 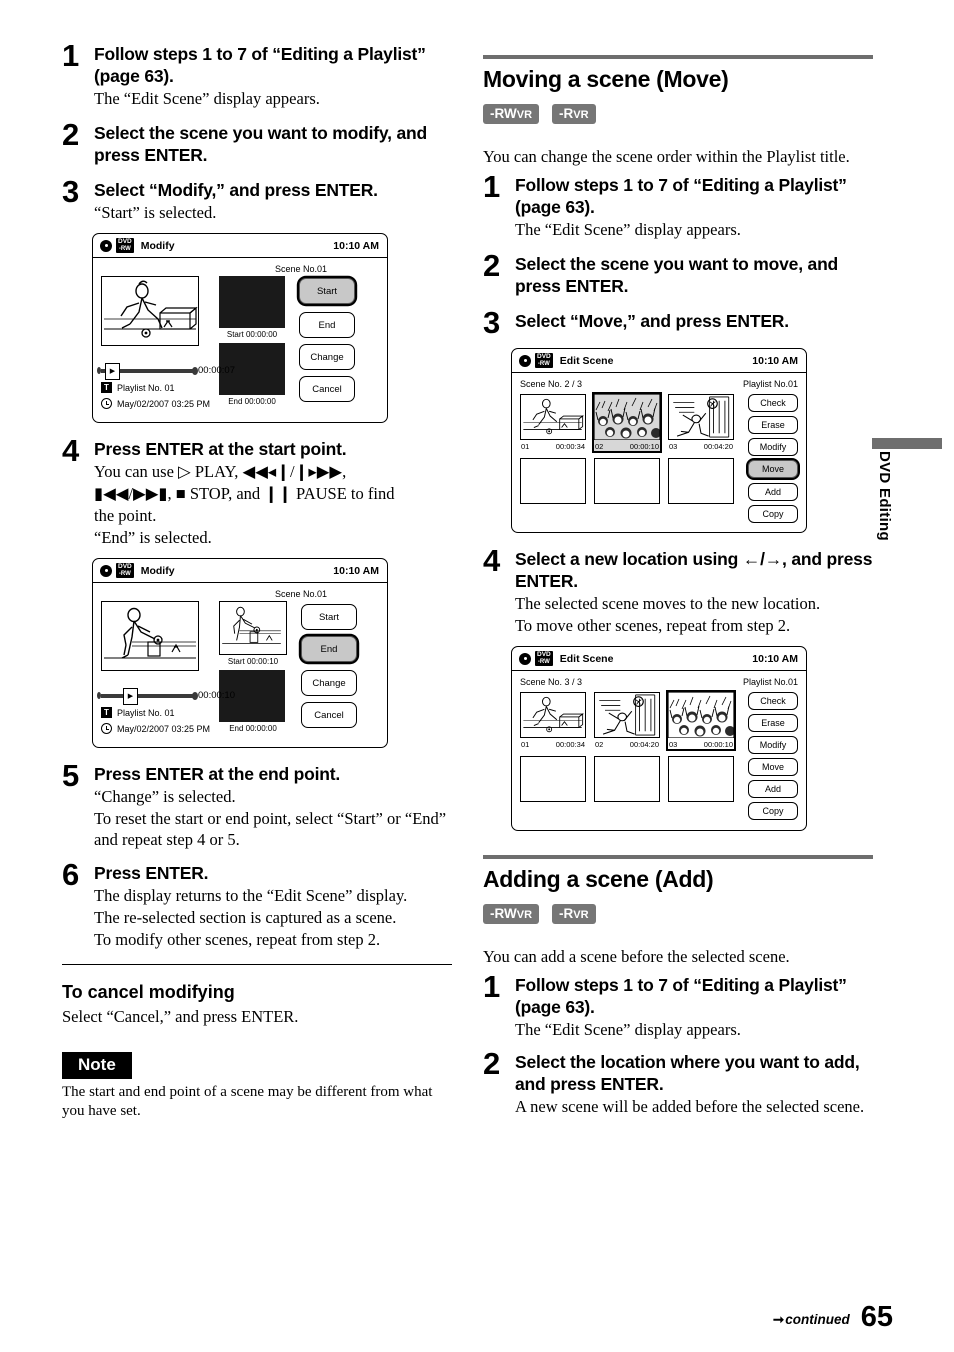 What do you see at coordinates (907, 443) in the screenshot?
I see `side-tab-bar` at bounding box center [907, 443].